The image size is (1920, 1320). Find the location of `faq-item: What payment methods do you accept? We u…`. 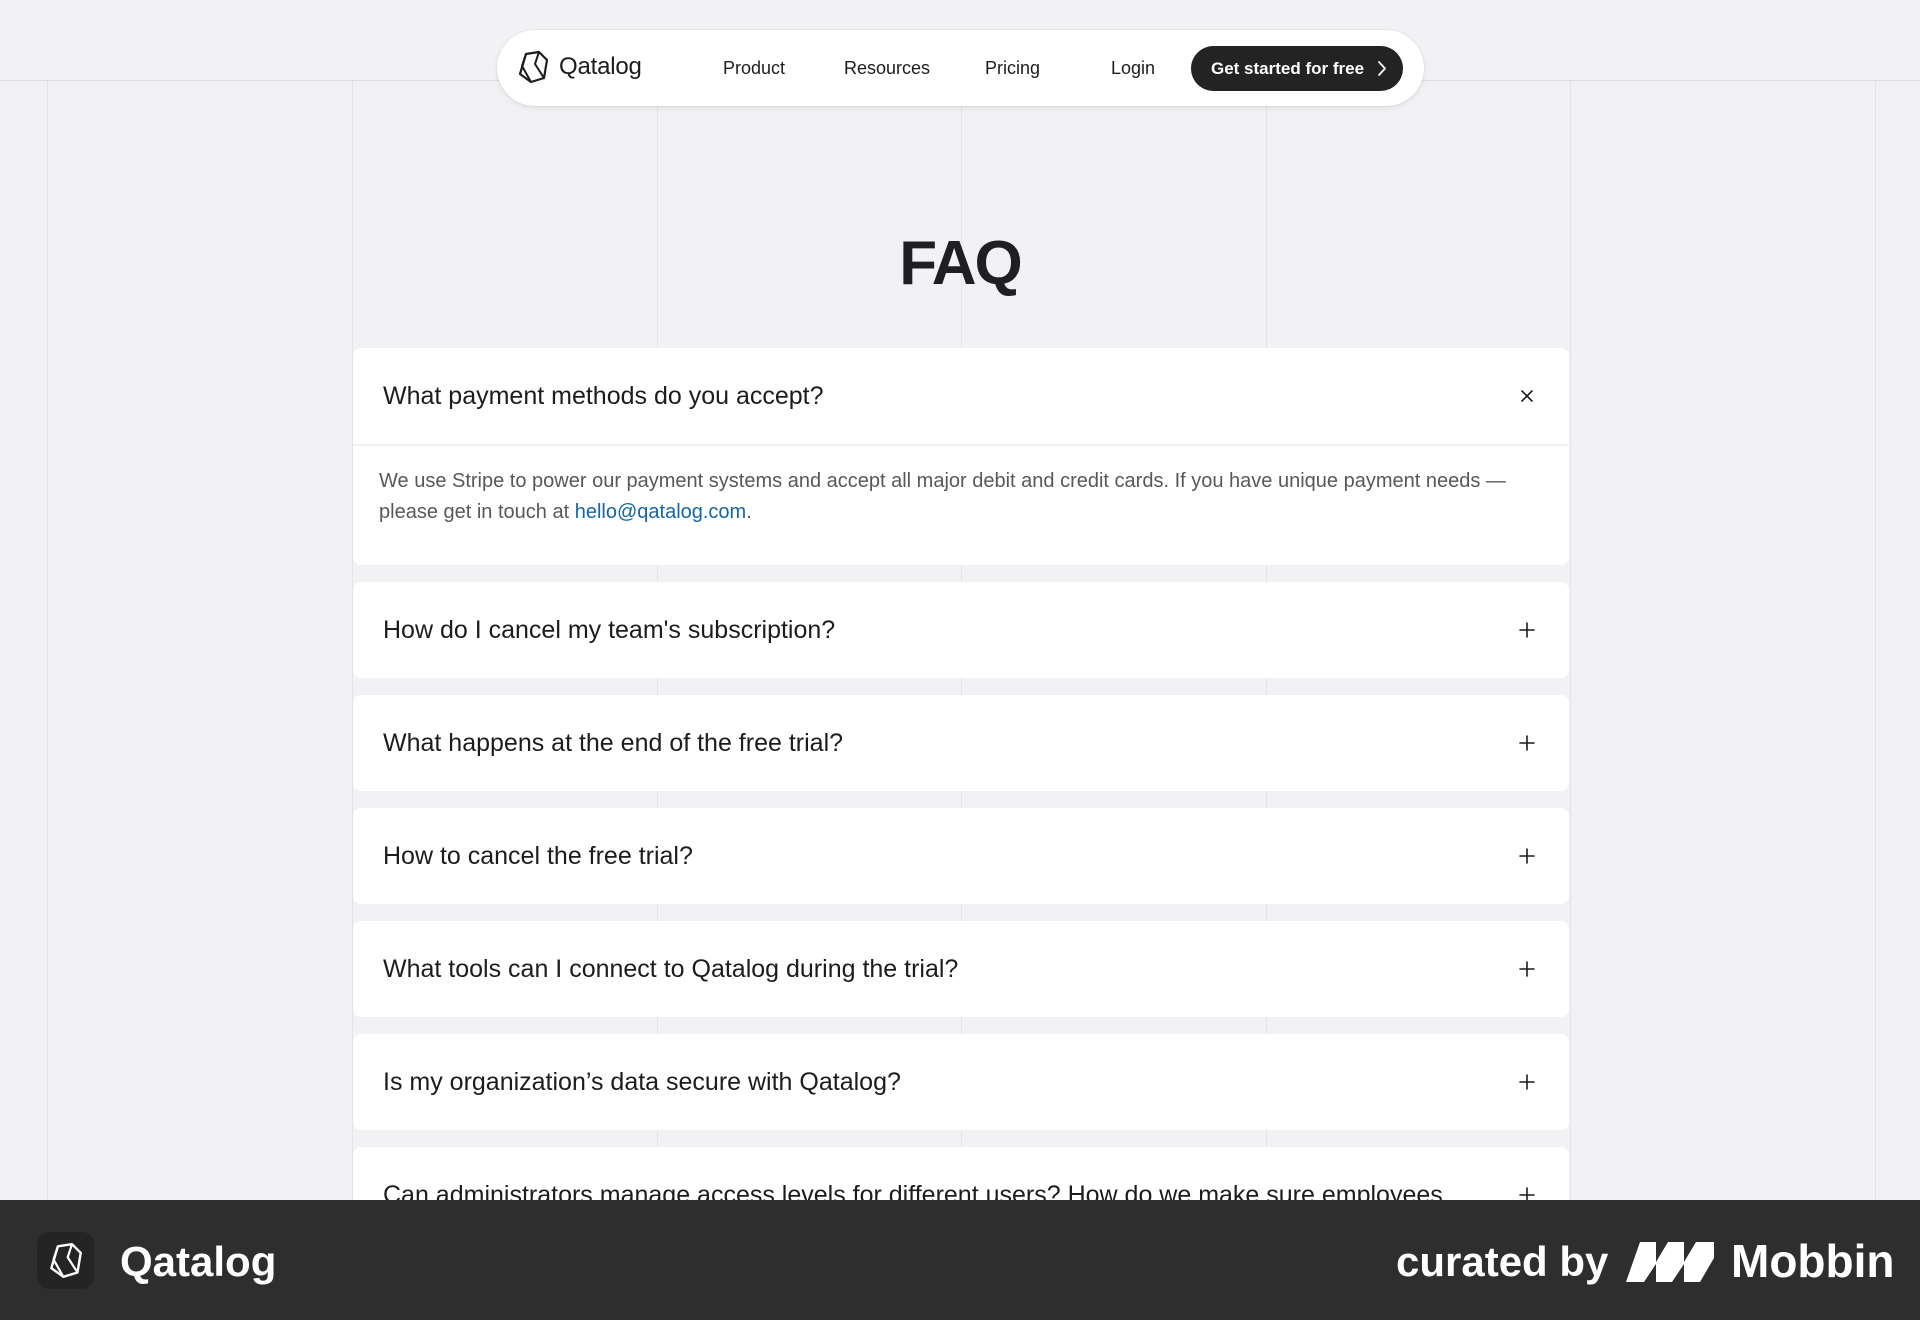

faq-item: What payment methods do you accept? We u… is located at coordinates (961, 456).